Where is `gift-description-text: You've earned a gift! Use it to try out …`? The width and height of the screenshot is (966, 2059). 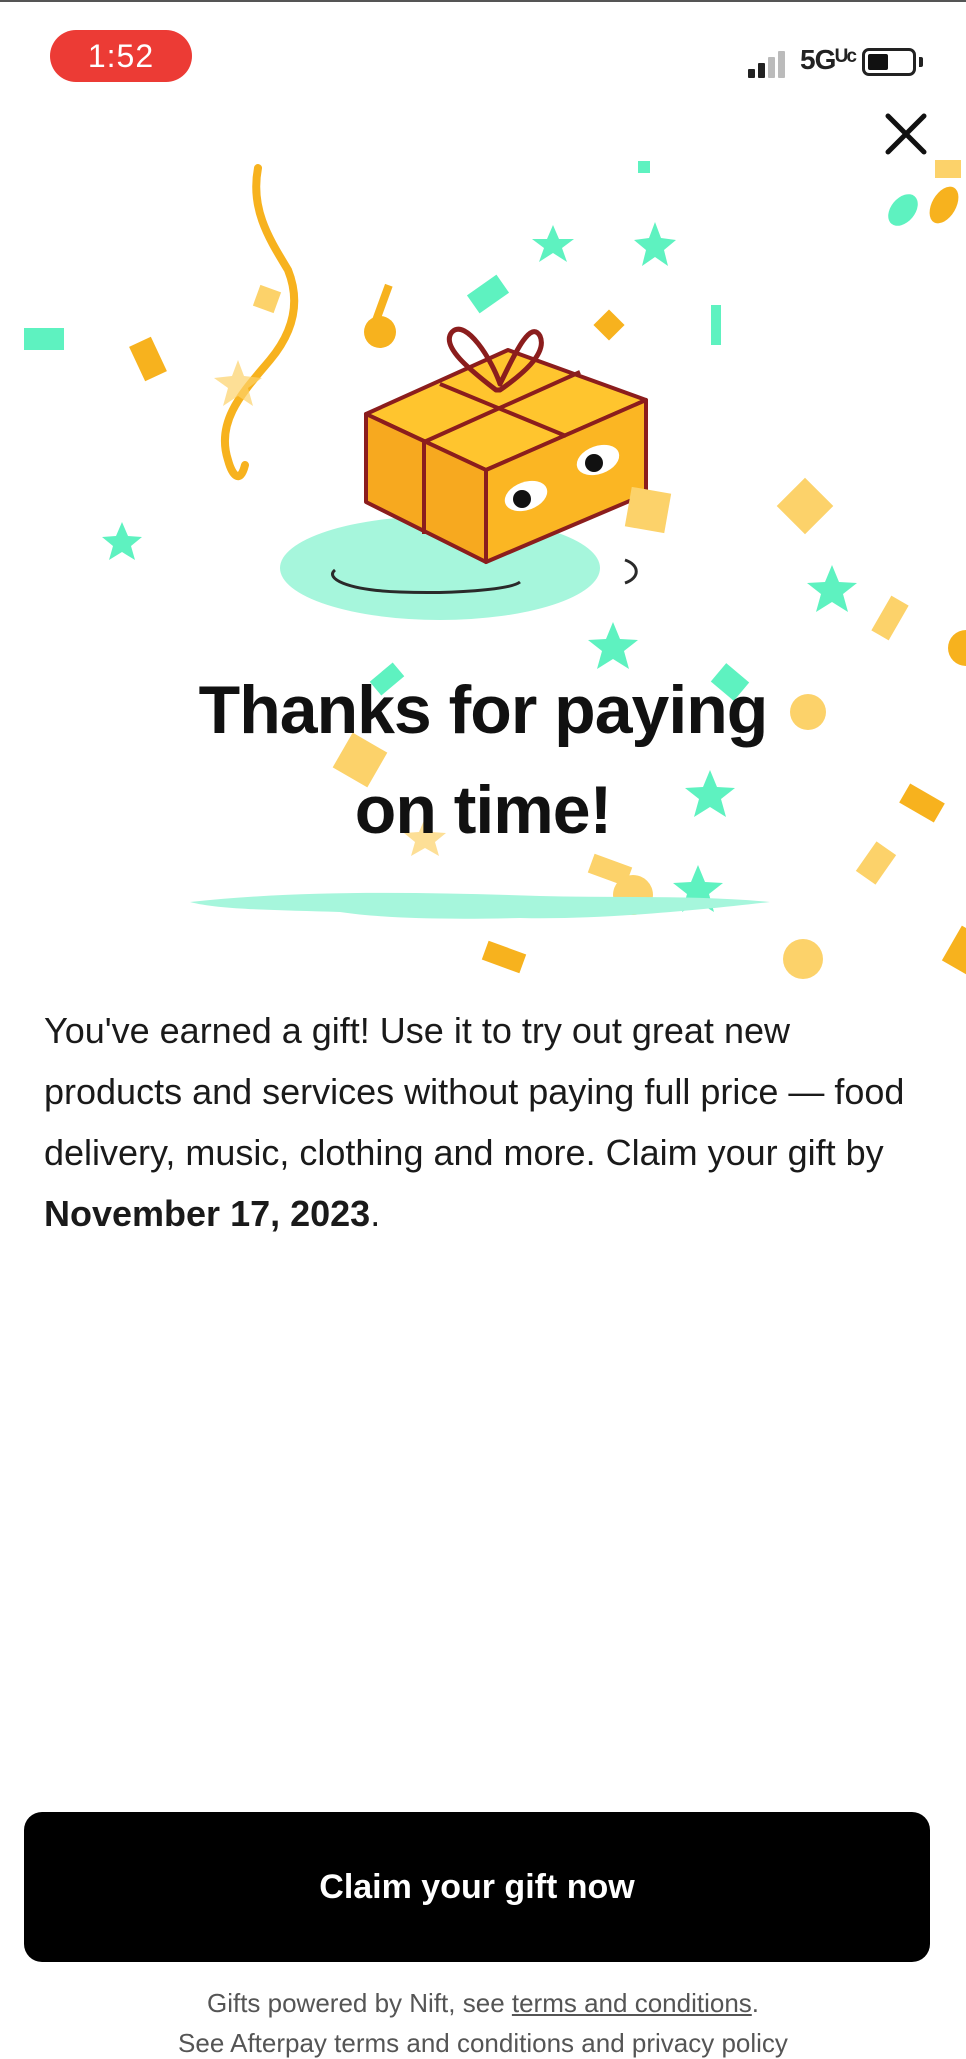
gift-description-text: You've earned a gift! Use it to try out … is located at coordinates (474, 1091).